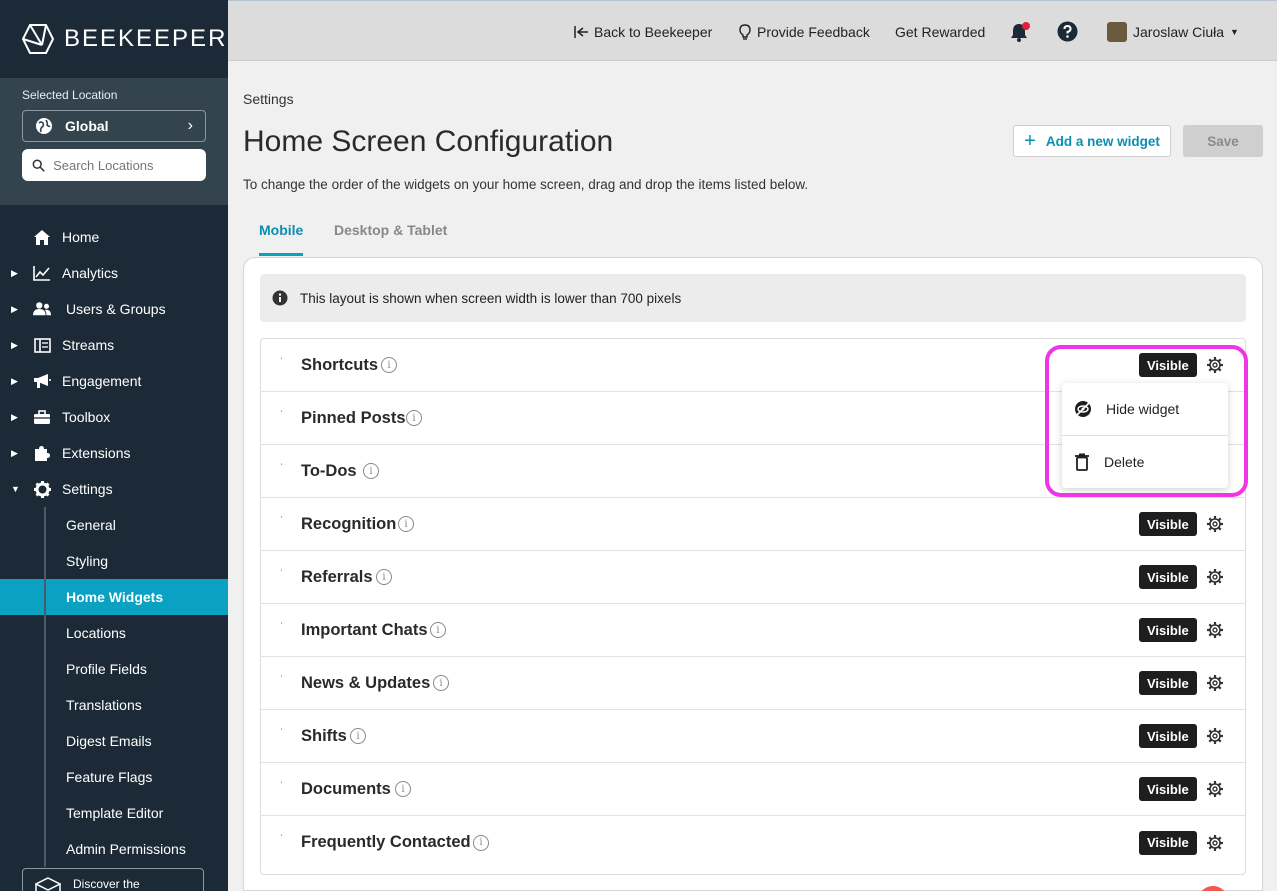  What do you see at coordinates (114, 741) in the screenshot?
I see `sub-item-digest-emails: Digest Emails` at bounding box center [114, 741].